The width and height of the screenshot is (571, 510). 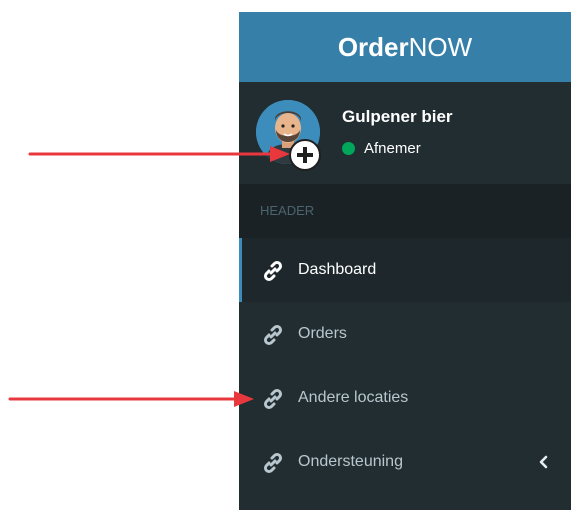 What do you see at coordinates (405, 334) in the screenshot?
I see `sidebar-item-orders: Orders` at bounding box center [405, 334].